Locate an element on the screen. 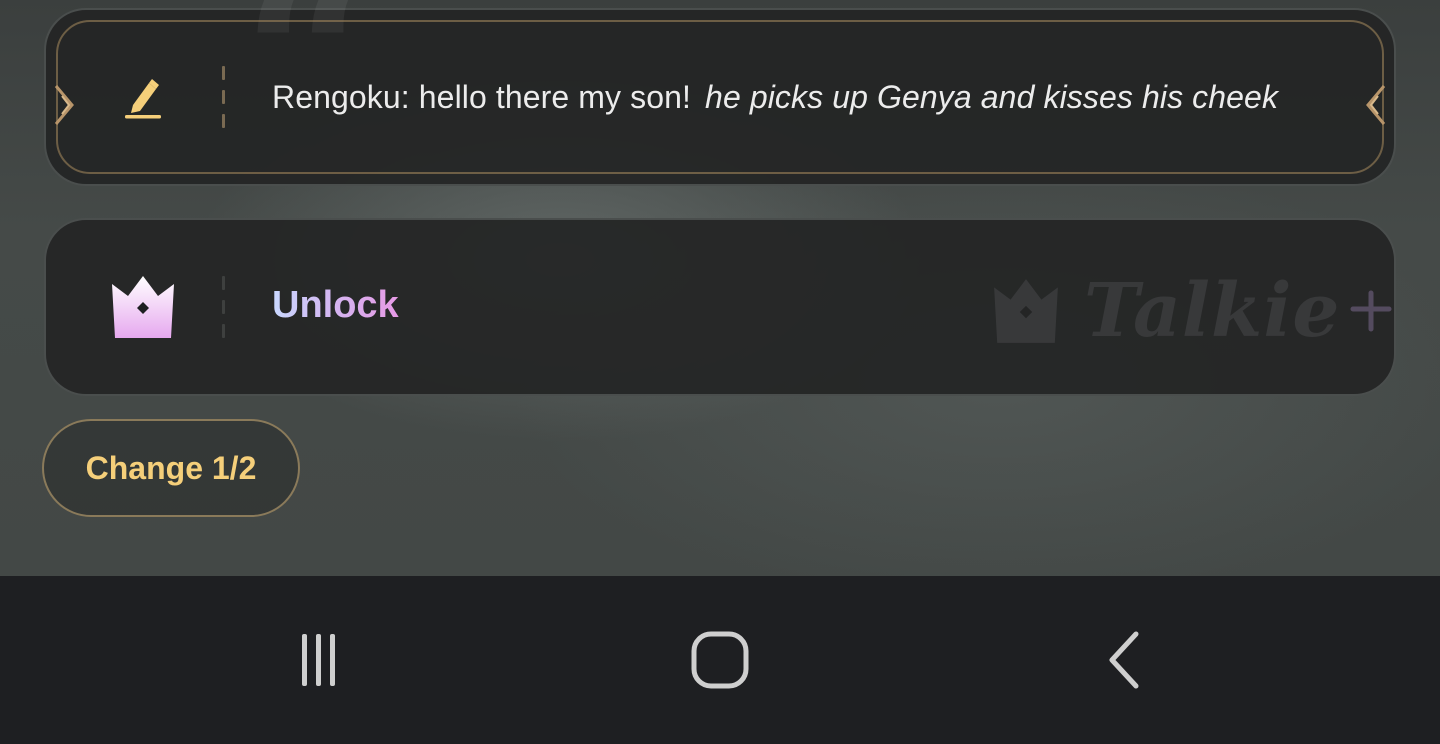  crown-badge is located at coordinates (143, 307).